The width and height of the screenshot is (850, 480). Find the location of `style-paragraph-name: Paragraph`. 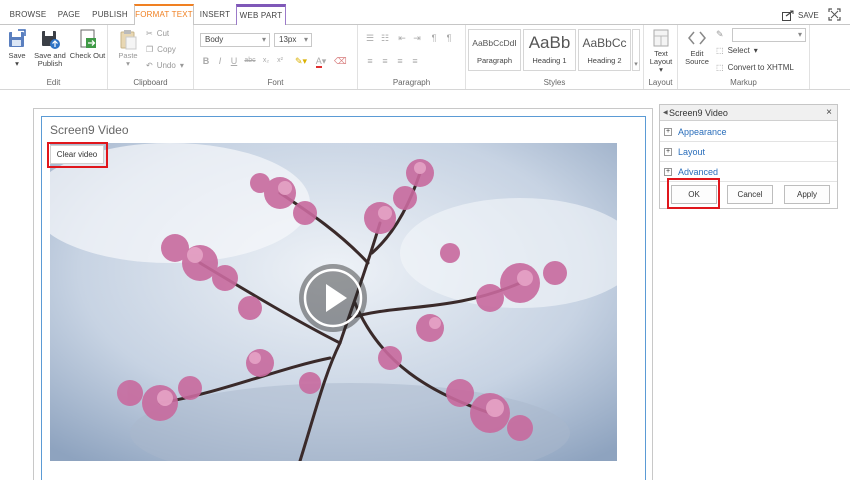

style-paragraph-name: Paragraph is located at coordinates (494, 60).